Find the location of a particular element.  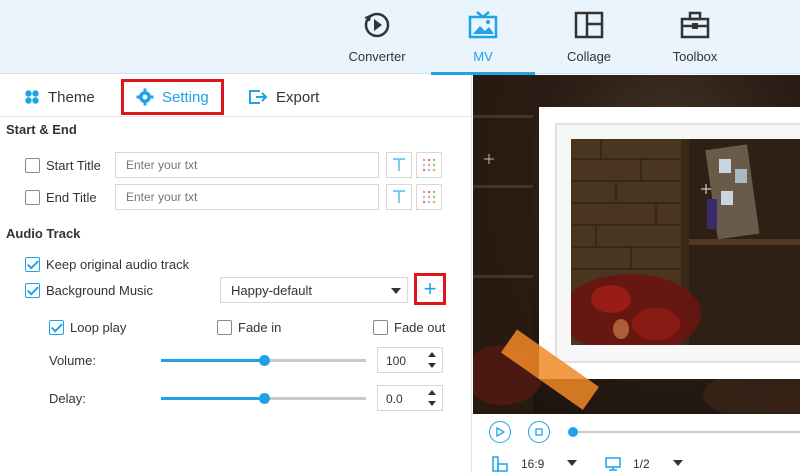

loop-play-checkbox is located at coordinates (56, 327).